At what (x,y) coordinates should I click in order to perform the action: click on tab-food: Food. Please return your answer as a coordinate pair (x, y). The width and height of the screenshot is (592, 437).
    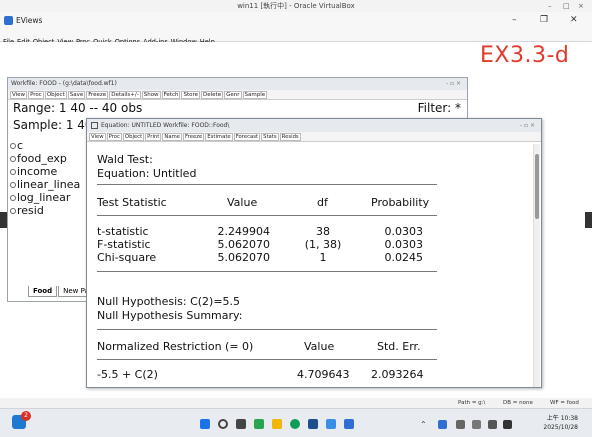
    Looking at the image, I should click on (43, 291).